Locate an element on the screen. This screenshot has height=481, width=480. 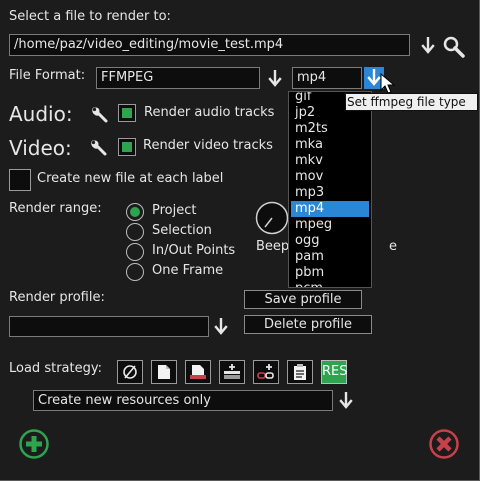
file-type-option: mpeg is located at coordinates (313, 225).